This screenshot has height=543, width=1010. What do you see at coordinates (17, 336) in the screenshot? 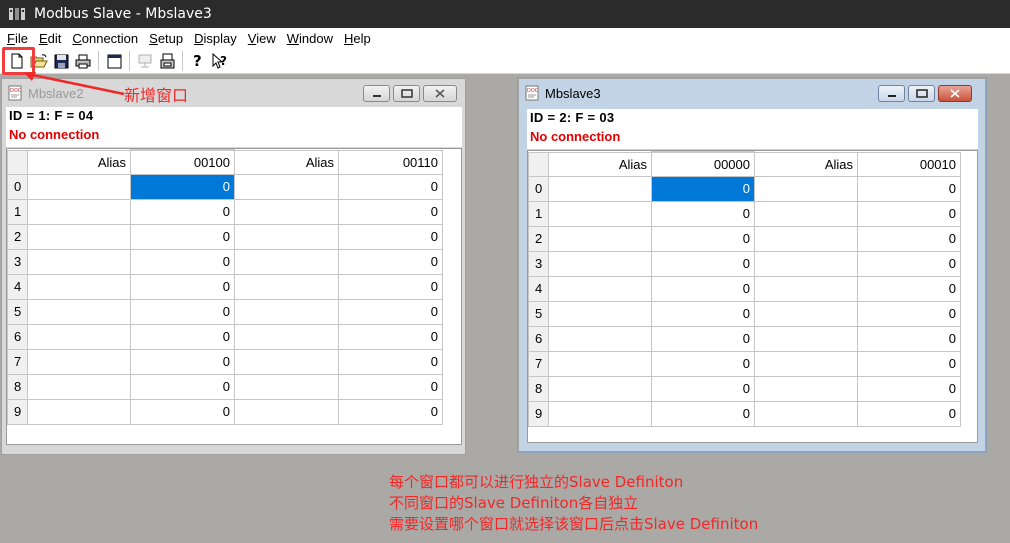
I see `row-header: 6` at bounding box center [17, 336].